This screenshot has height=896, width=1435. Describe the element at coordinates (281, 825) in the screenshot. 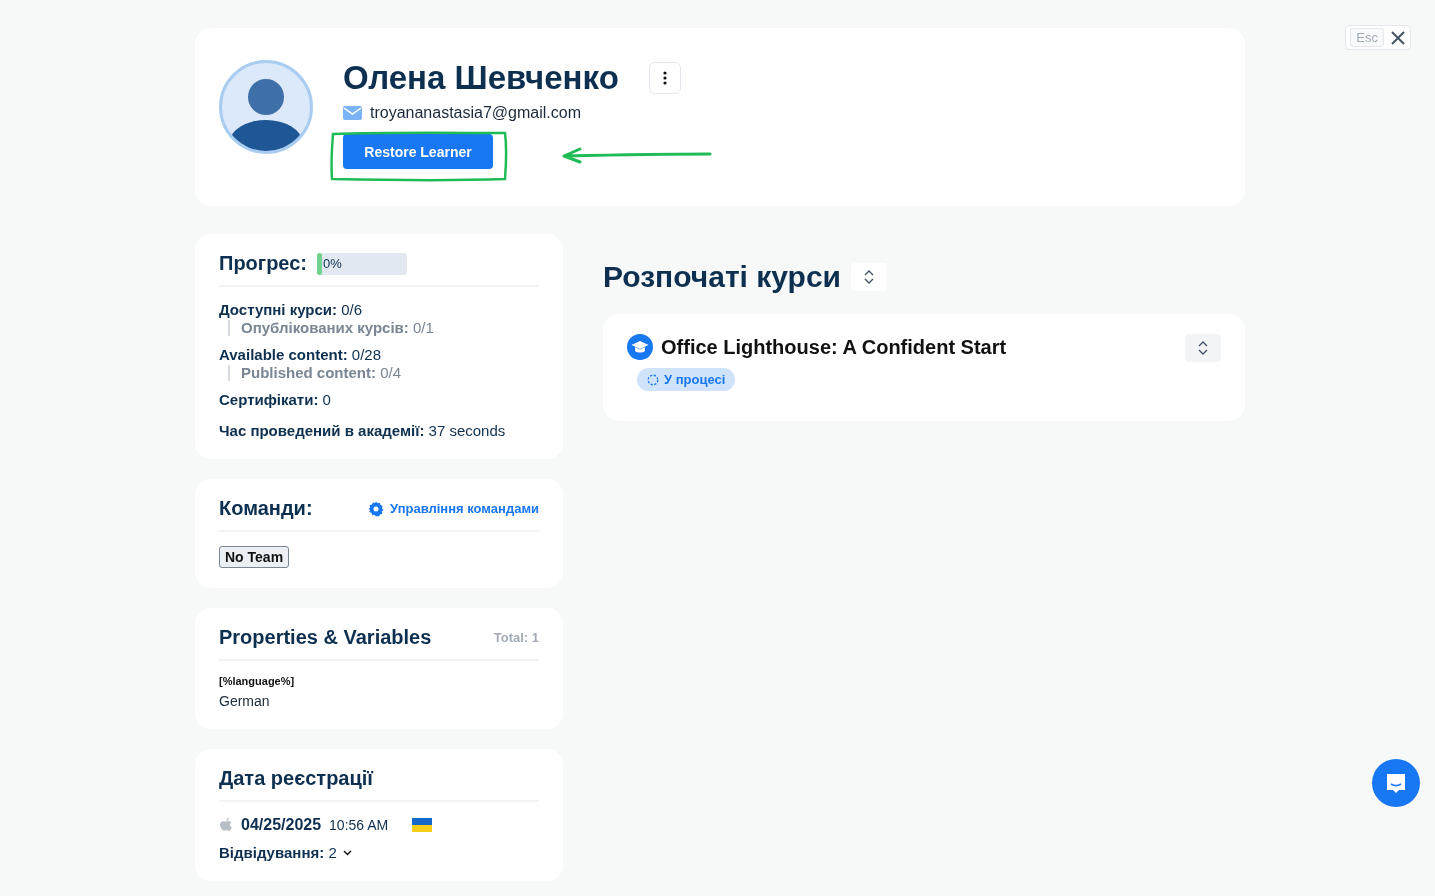

I see `registration-date: 04/25/2025` at that location.